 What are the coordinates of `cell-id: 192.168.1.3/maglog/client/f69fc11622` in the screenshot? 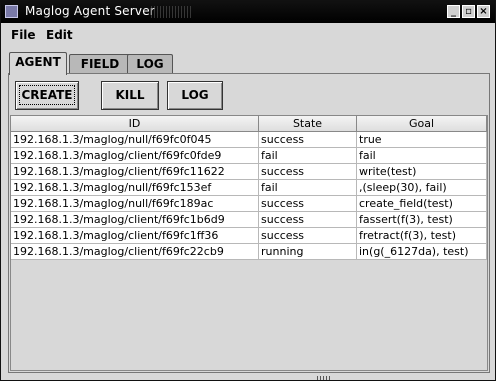 It's located at (135, 172).